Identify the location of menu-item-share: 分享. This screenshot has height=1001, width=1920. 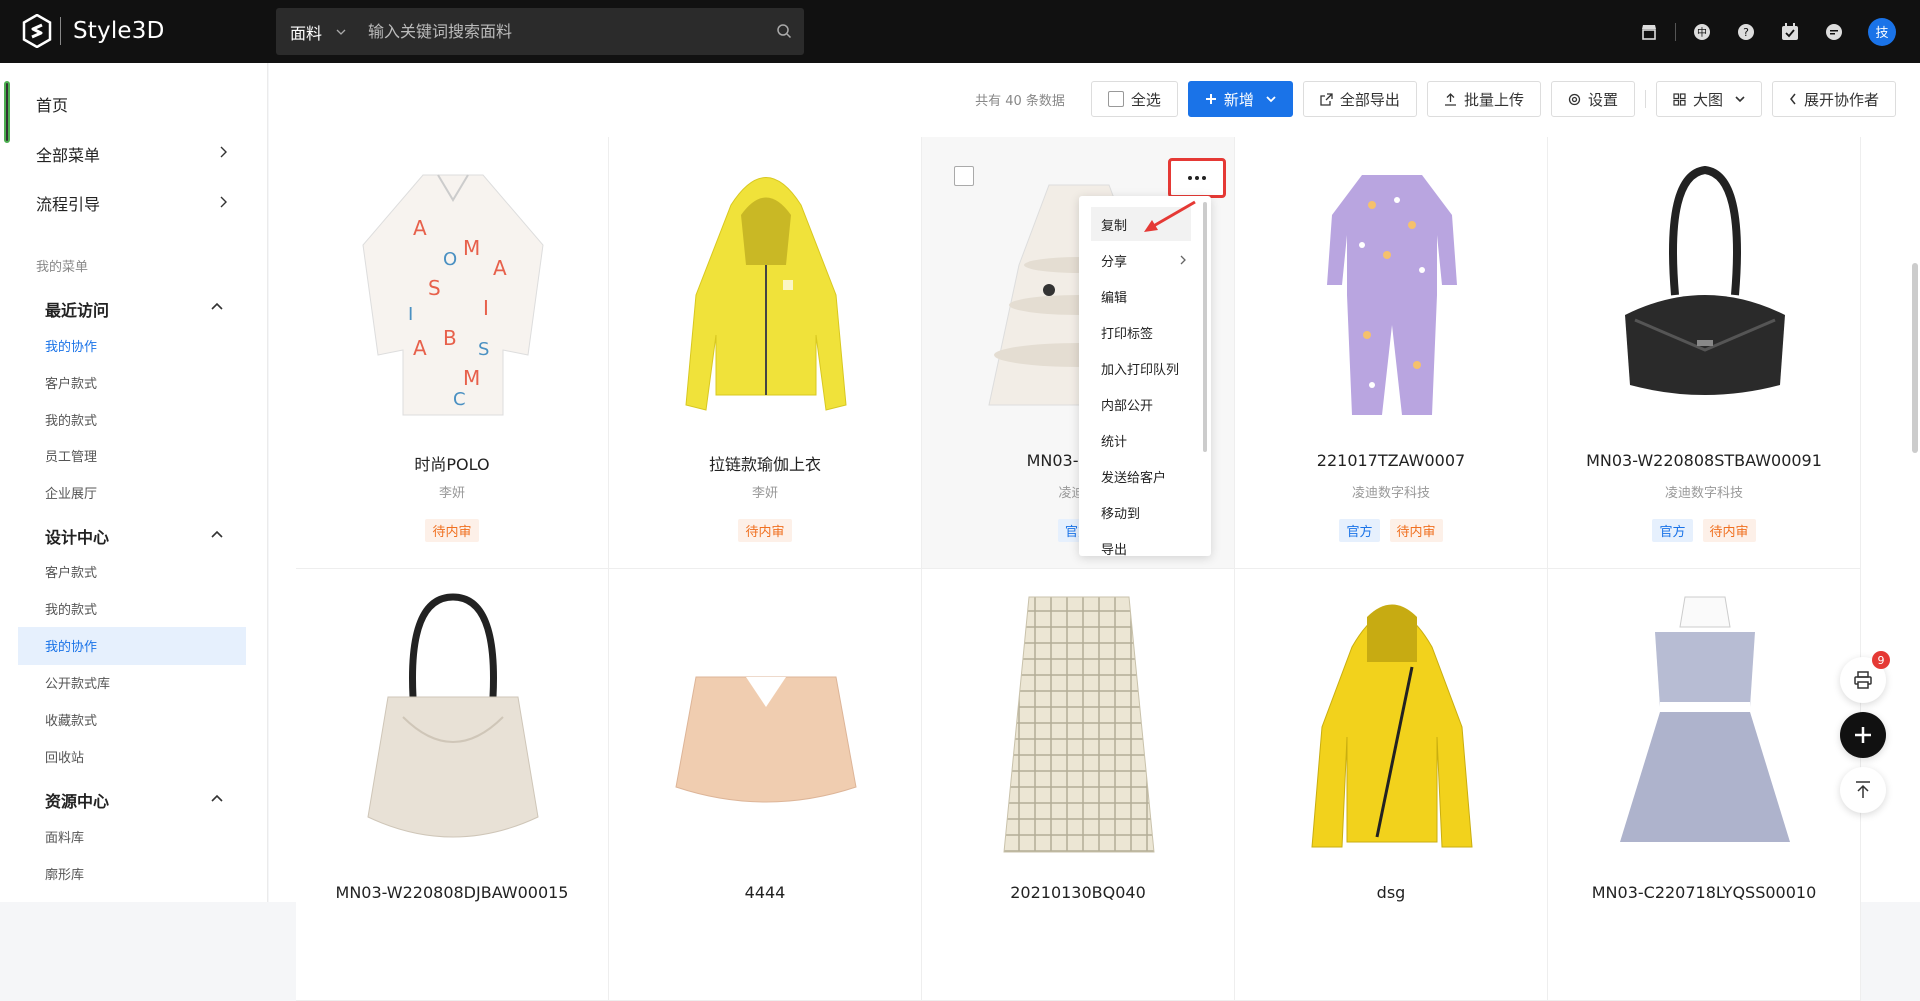
(1141, 260).